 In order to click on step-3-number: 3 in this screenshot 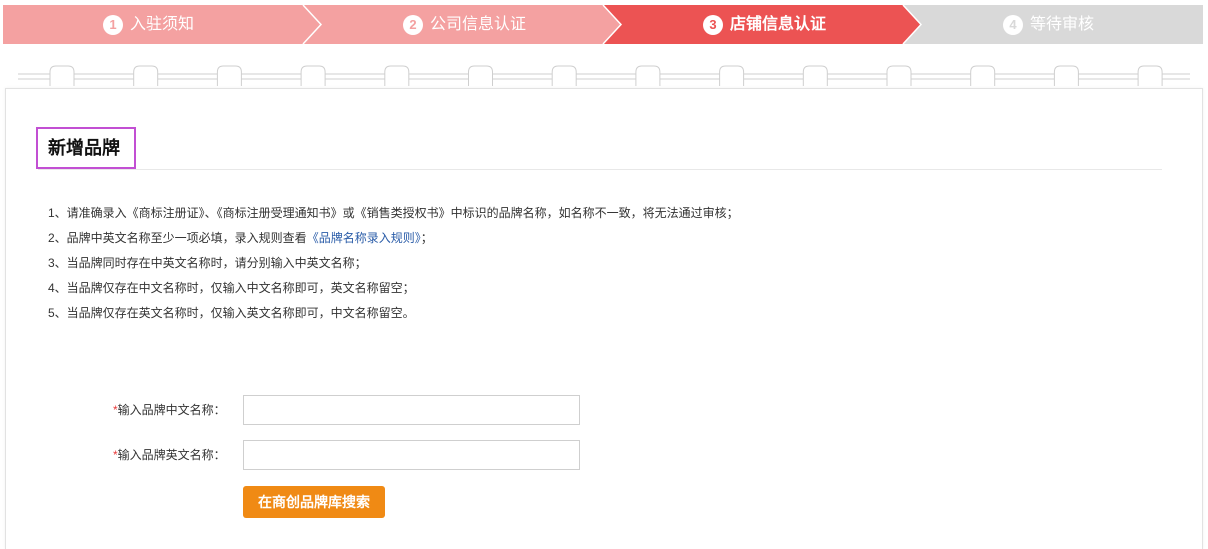, I will do `click(713, 24)`.